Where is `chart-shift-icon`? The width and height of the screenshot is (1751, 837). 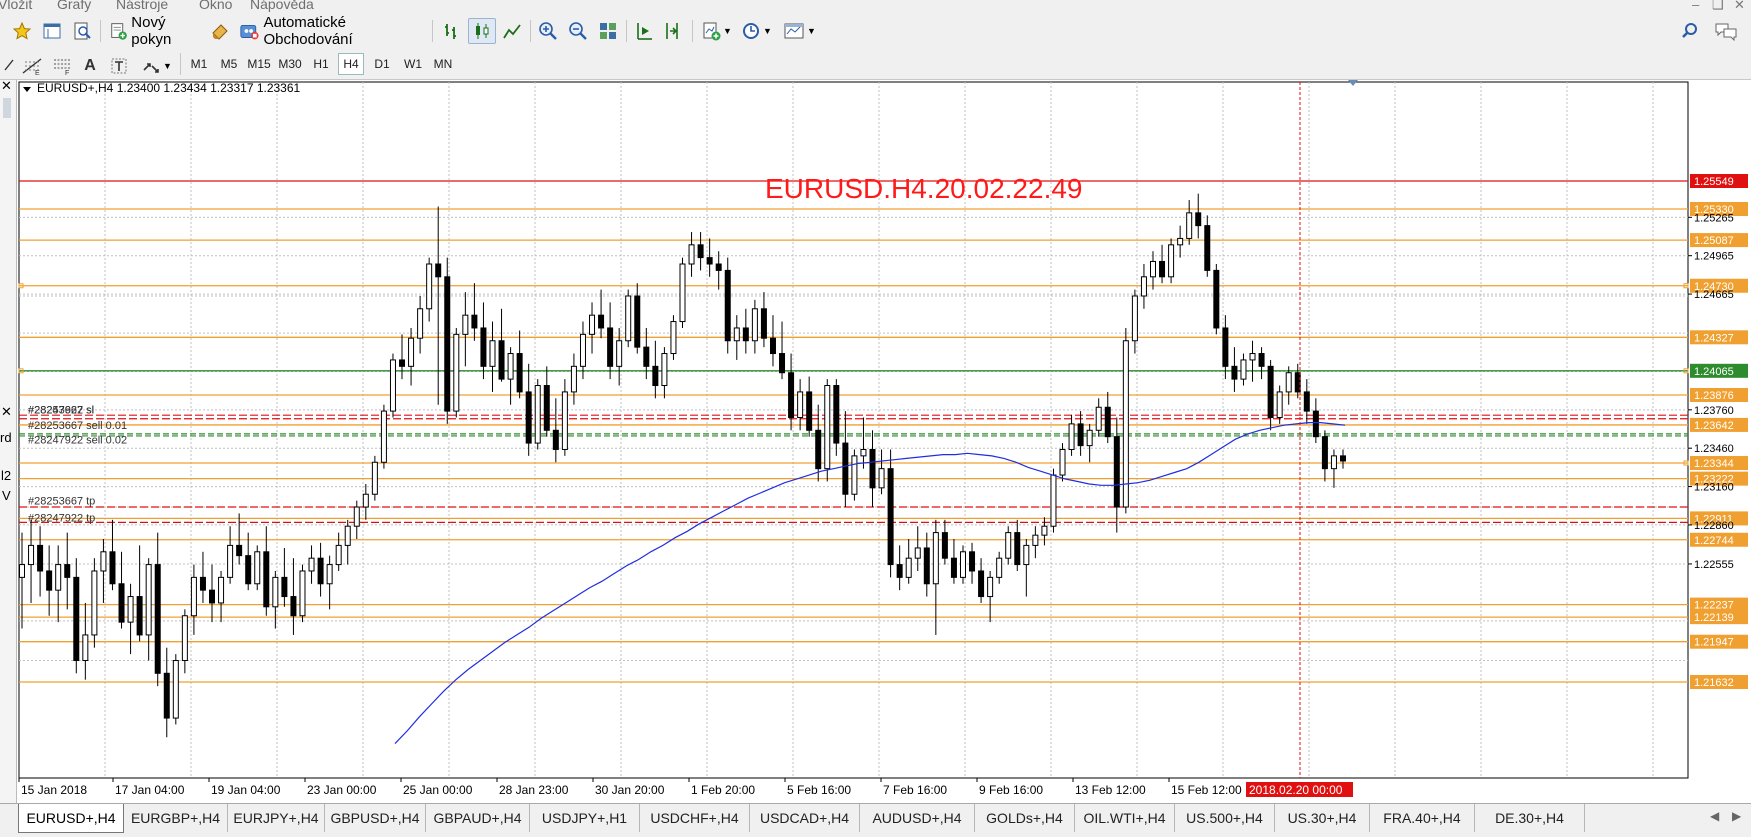 chart-shift-icon is located at coordinates (674, 31).